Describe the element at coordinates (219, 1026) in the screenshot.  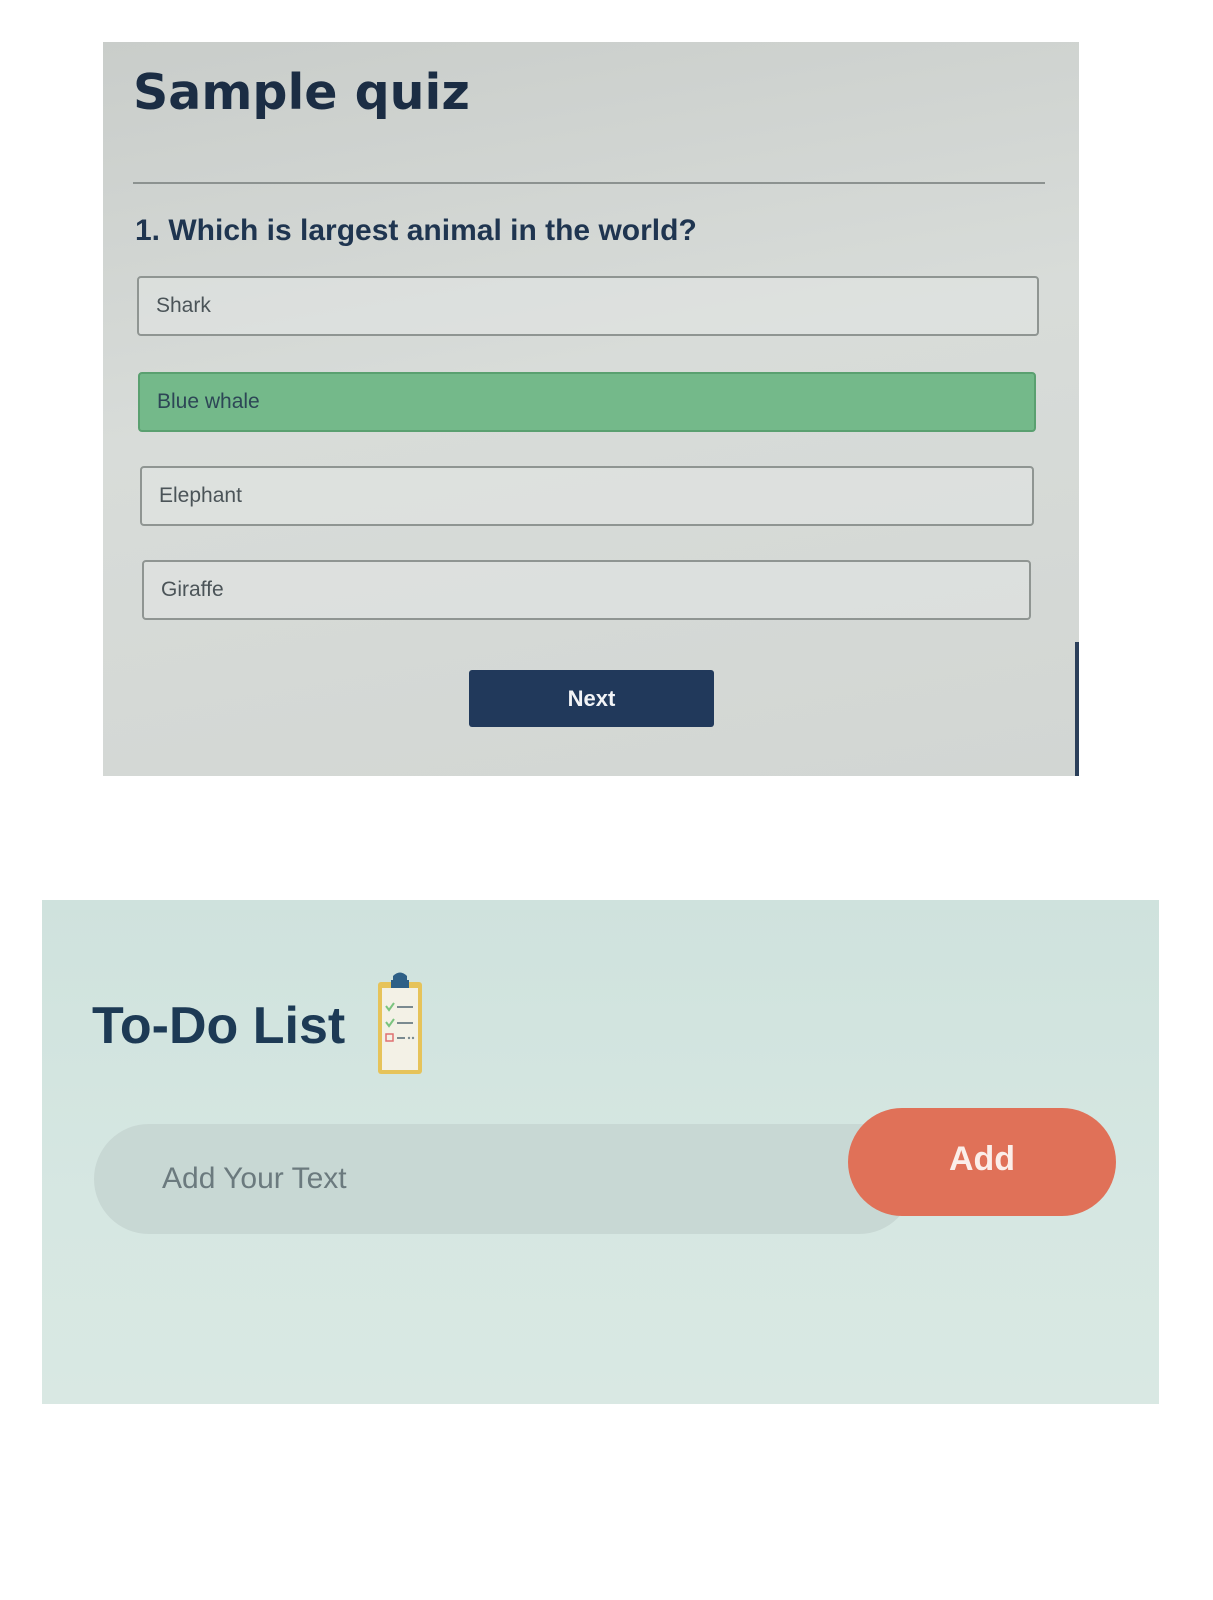
I see `todo-title: To-Do List` at that location.